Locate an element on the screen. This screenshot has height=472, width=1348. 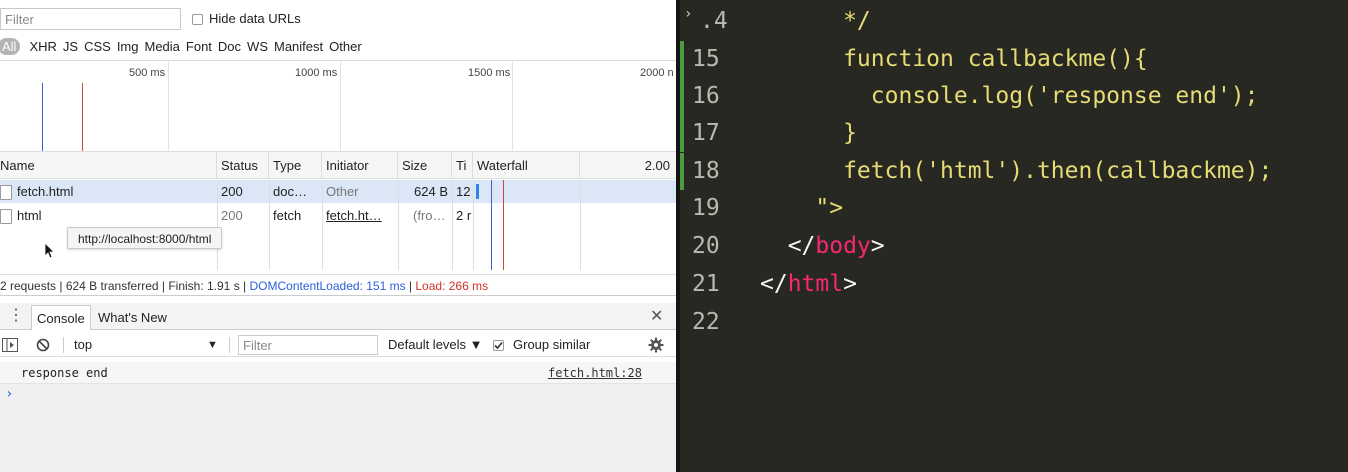
column-header-status: Status is located at coordinates (243, 165).